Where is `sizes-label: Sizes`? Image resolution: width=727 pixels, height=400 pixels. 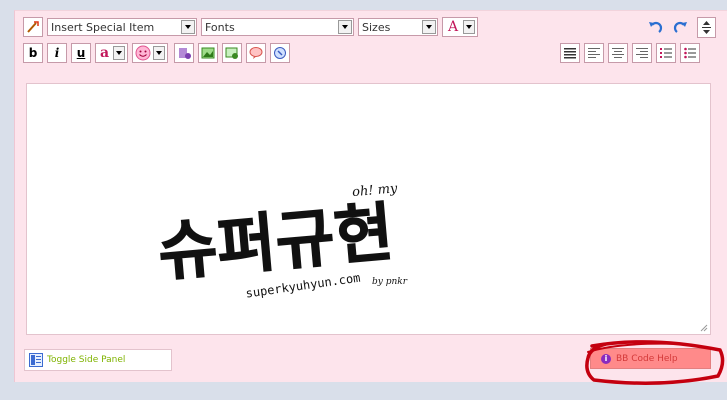
sizes-label: Sizes is located at coordinates (376, 27).